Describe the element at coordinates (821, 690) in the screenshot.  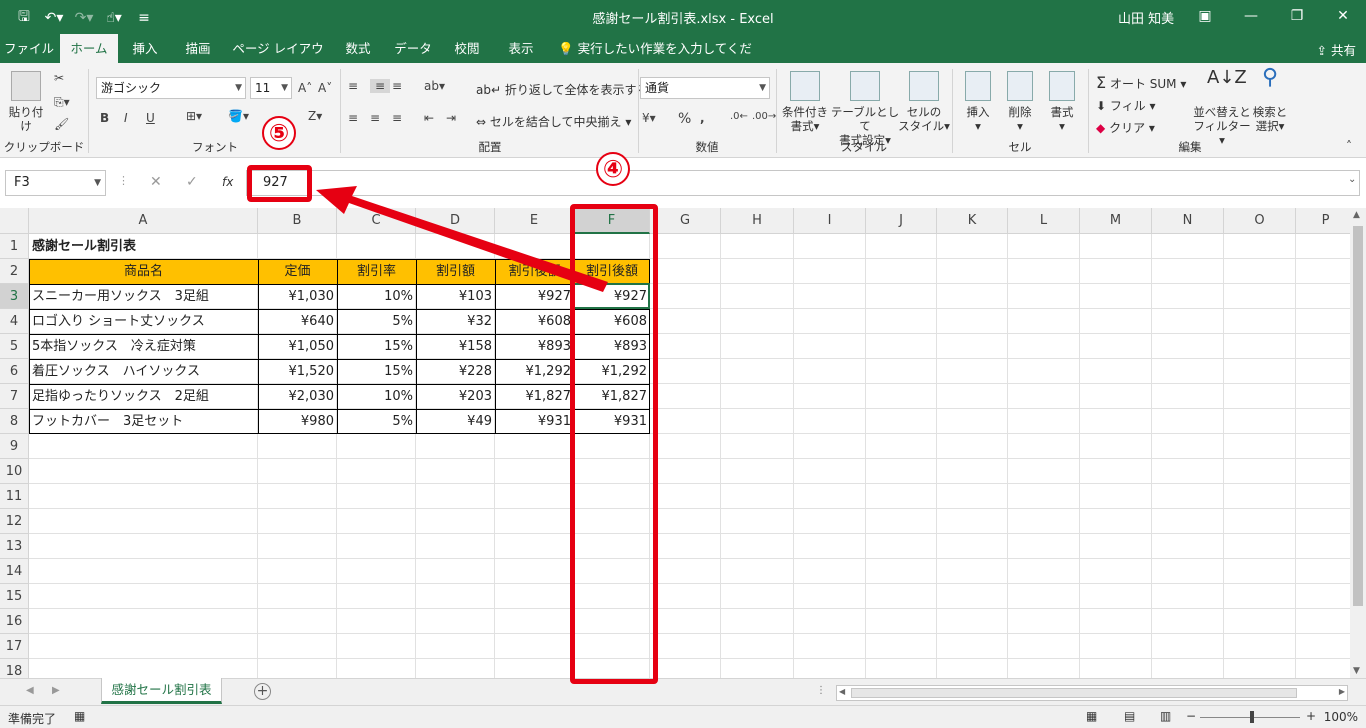
I see `tab-split-icon: ⋮` at that location.